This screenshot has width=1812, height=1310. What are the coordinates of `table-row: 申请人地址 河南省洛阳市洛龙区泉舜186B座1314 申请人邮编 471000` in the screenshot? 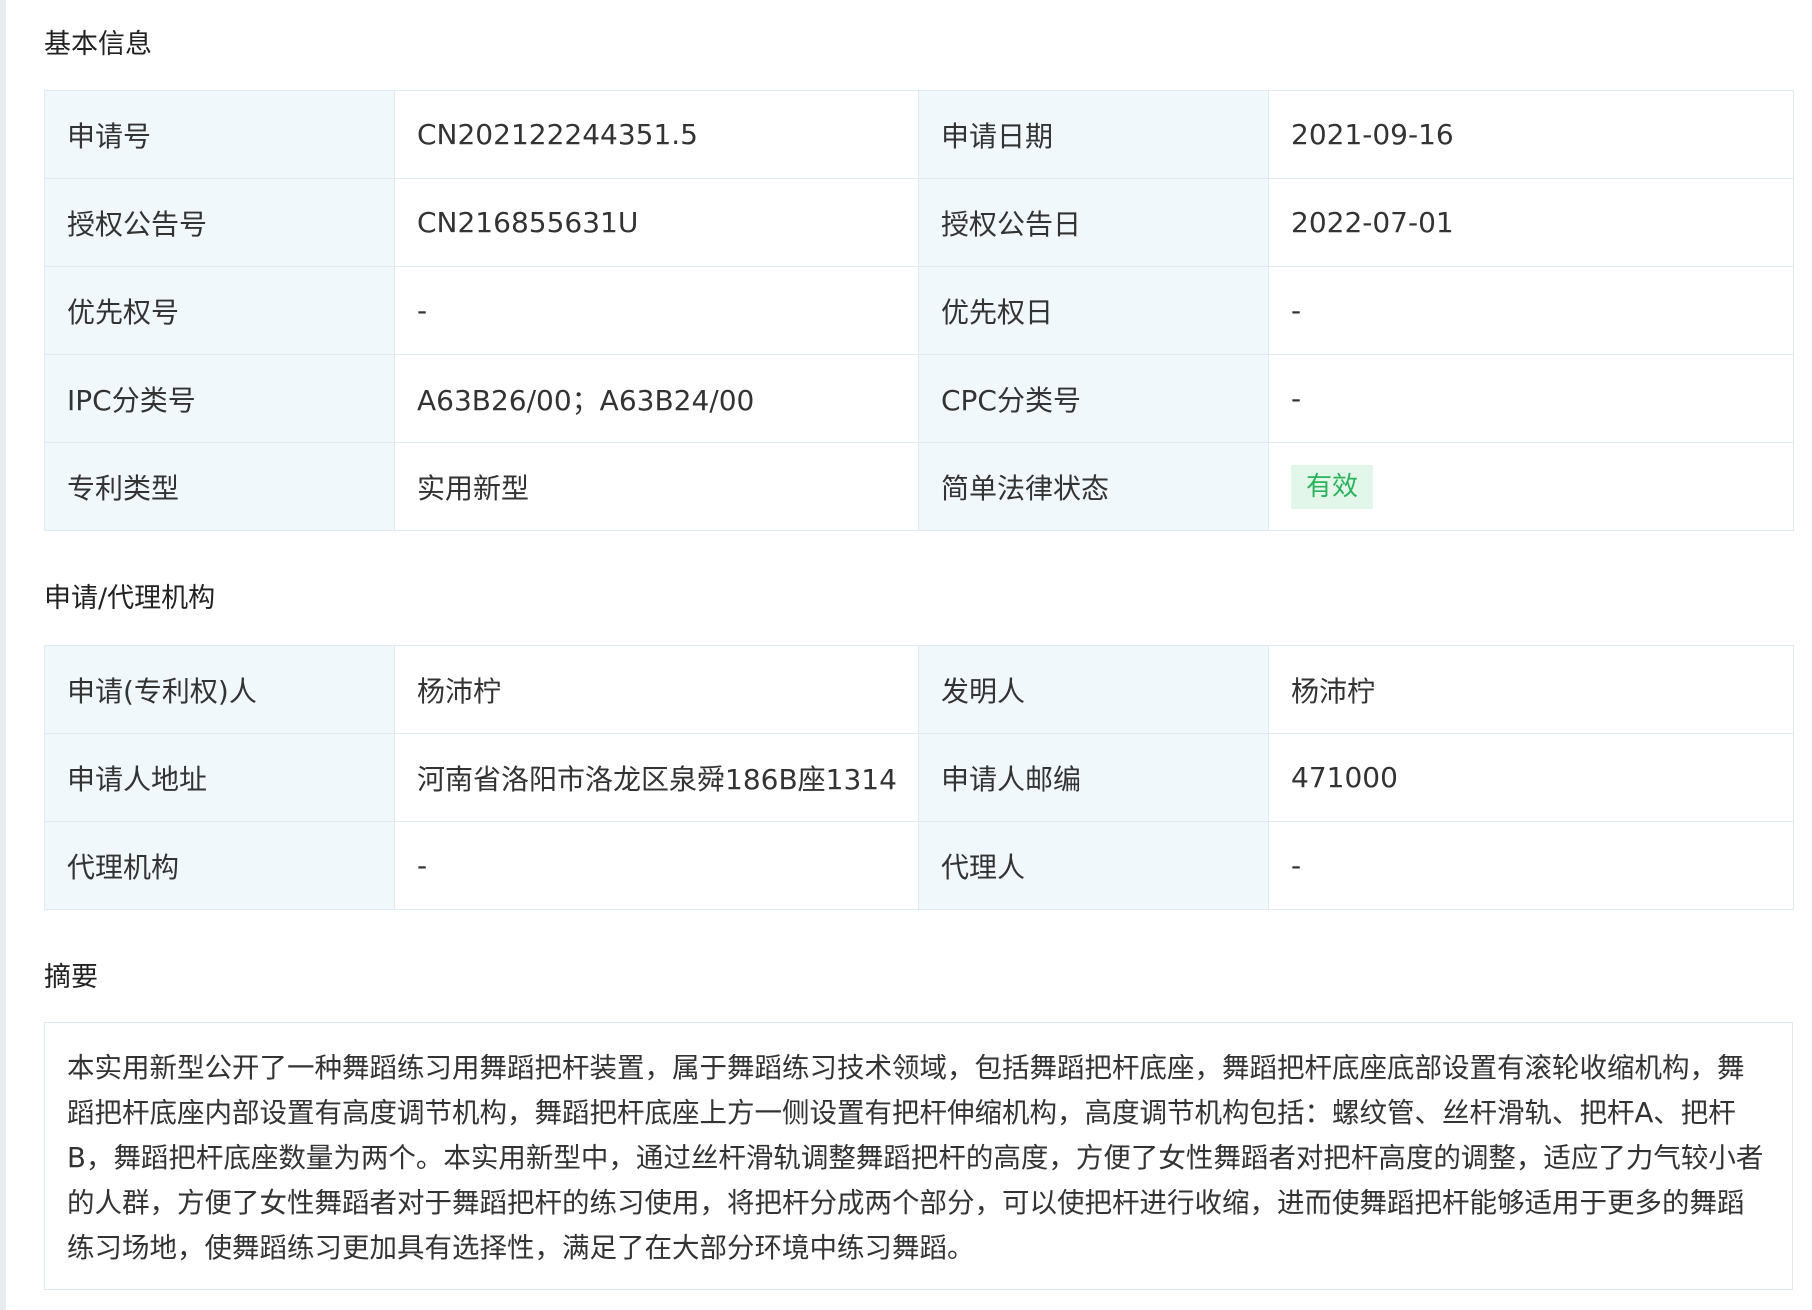 It's located at (919, 777).